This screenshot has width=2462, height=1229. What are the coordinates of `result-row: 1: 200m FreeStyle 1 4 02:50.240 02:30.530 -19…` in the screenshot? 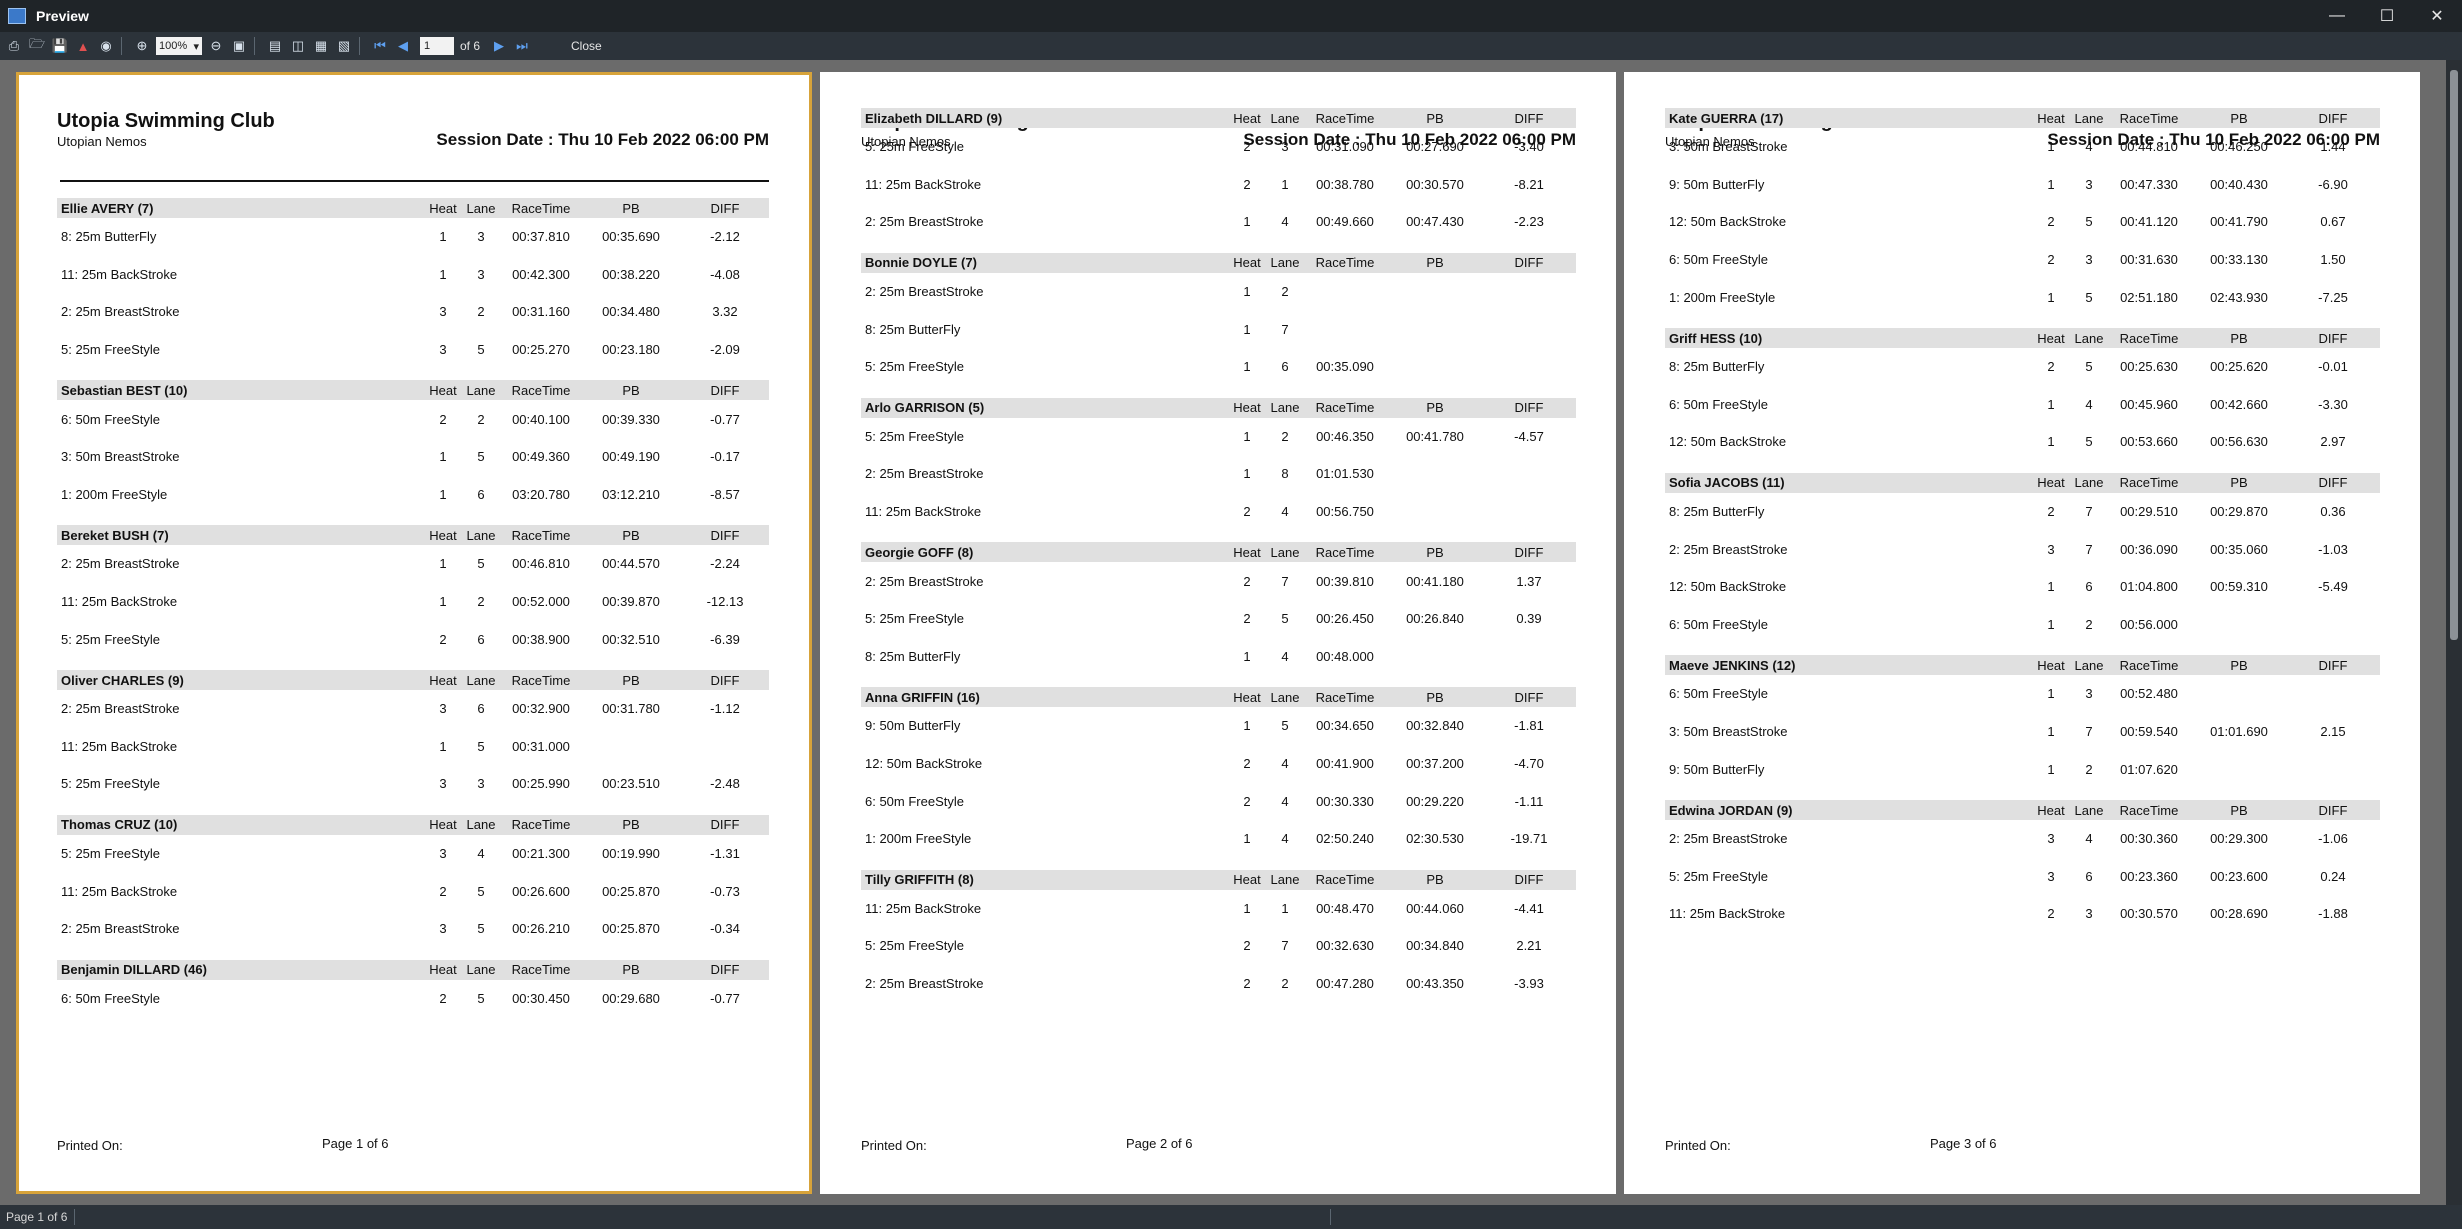 It's located at (1218, 839).